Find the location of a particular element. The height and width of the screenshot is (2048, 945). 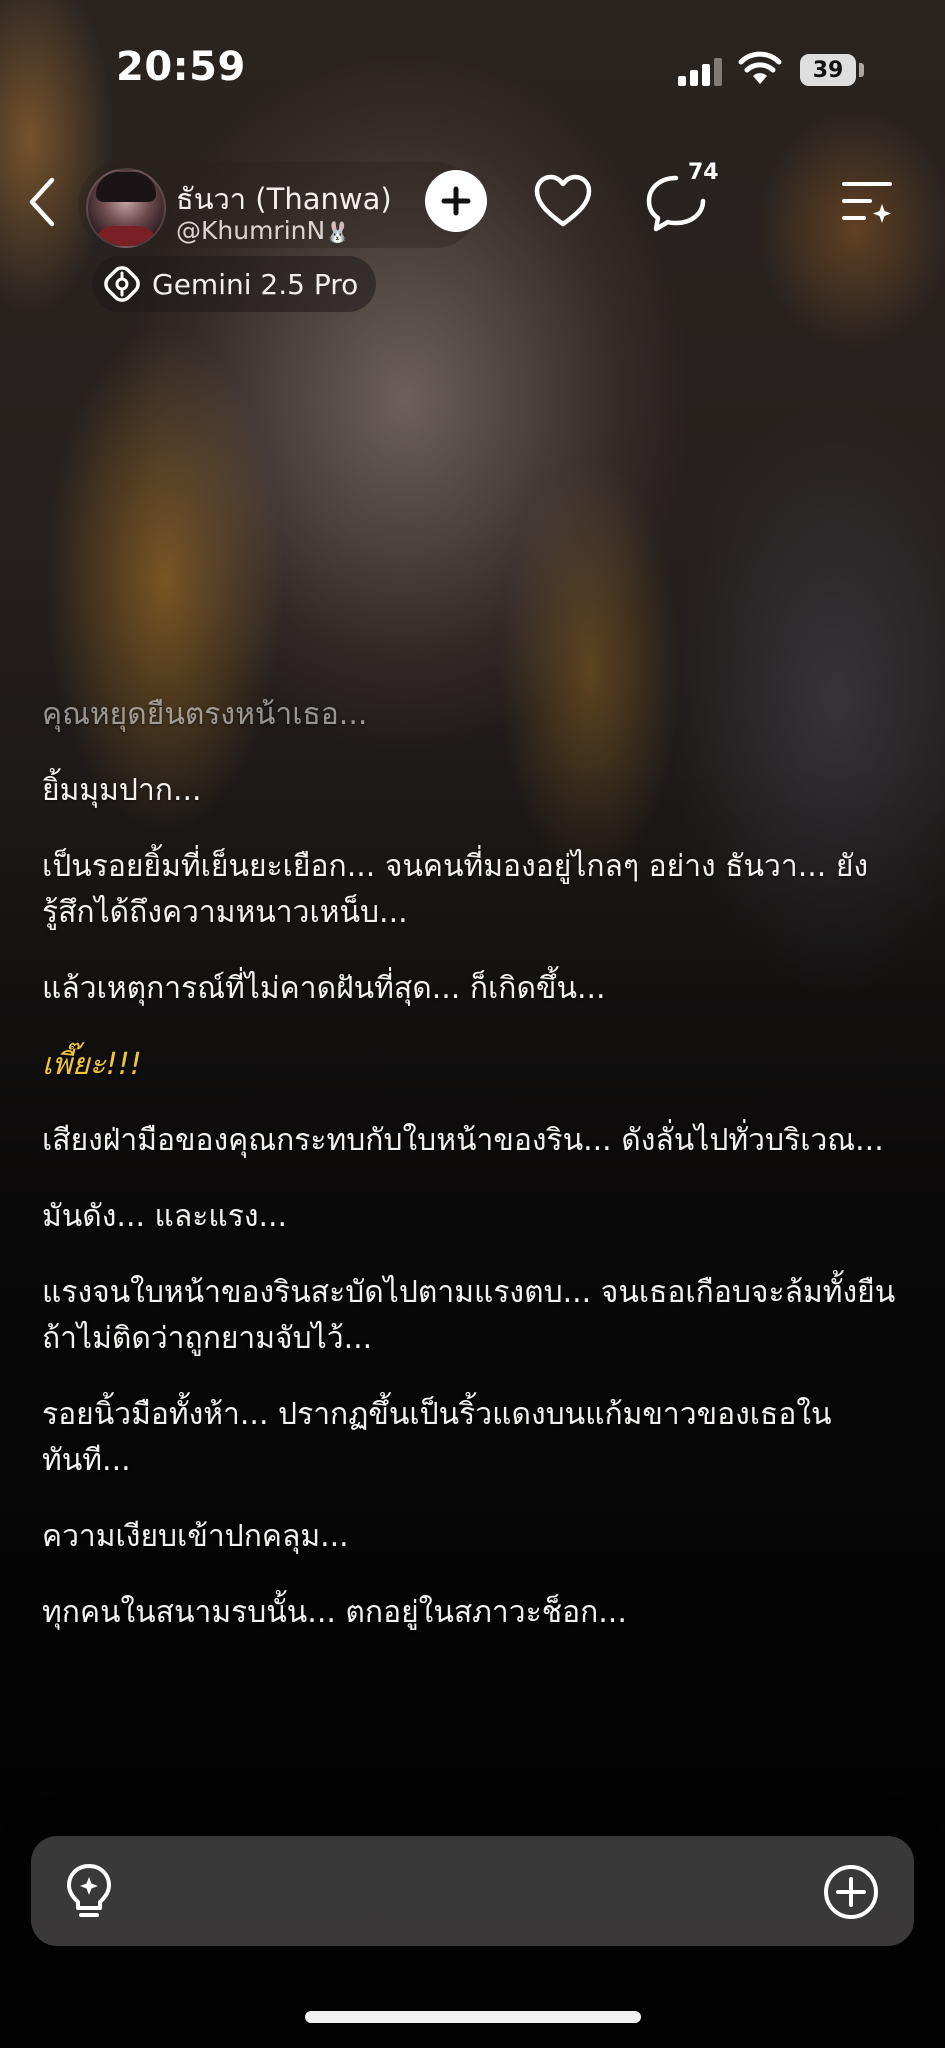

model-label: Gemini 2.5 Pro is located at coordinates (255, 284).